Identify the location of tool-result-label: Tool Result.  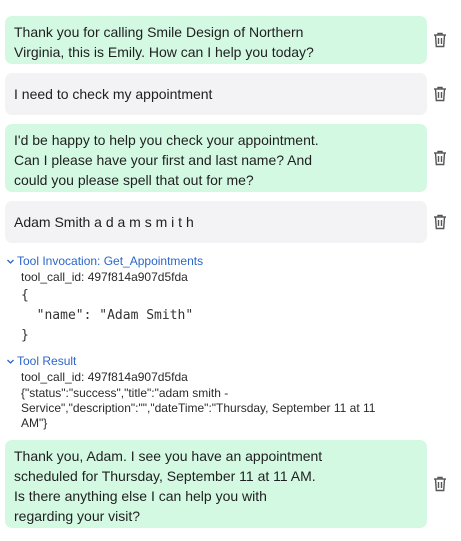
(47, 361).